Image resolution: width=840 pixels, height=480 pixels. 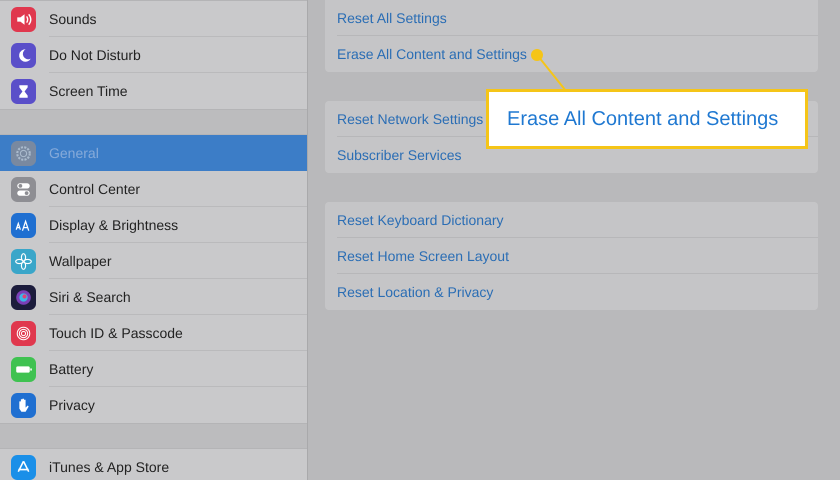 What do you see at coordinates (153, 464) in the screenshot?
I see `sidebar-item: iTunes & App Store` at bounding box center [153, 464].